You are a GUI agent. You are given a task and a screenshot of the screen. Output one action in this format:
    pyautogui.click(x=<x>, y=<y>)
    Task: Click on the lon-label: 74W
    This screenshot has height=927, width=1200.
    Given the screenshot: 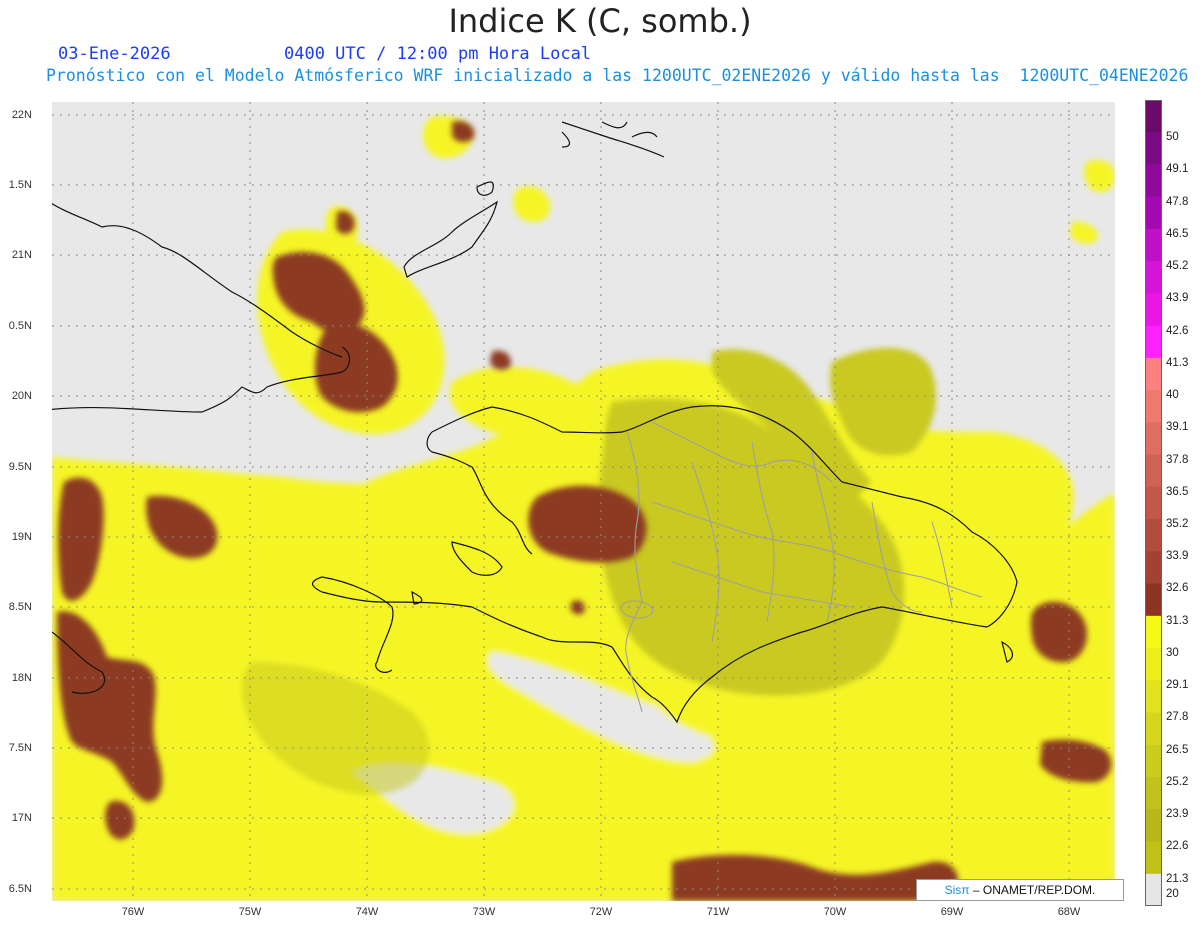 What is the action you would take?
    pyautogui.click(x=367, y=912)
    